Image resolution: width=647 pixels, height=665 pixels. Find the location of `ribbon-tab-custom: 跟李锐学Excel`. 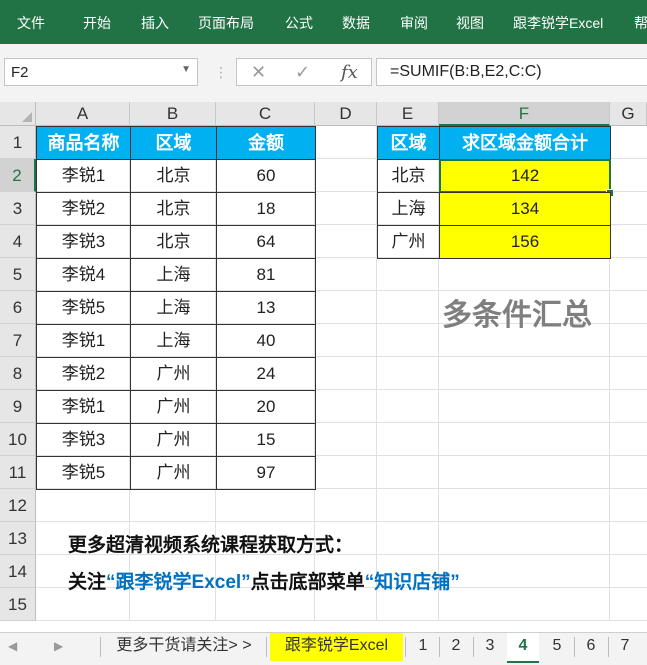

ribbon-tab-custom: 跟李锐学Excel is located at coordinates (558, 23).